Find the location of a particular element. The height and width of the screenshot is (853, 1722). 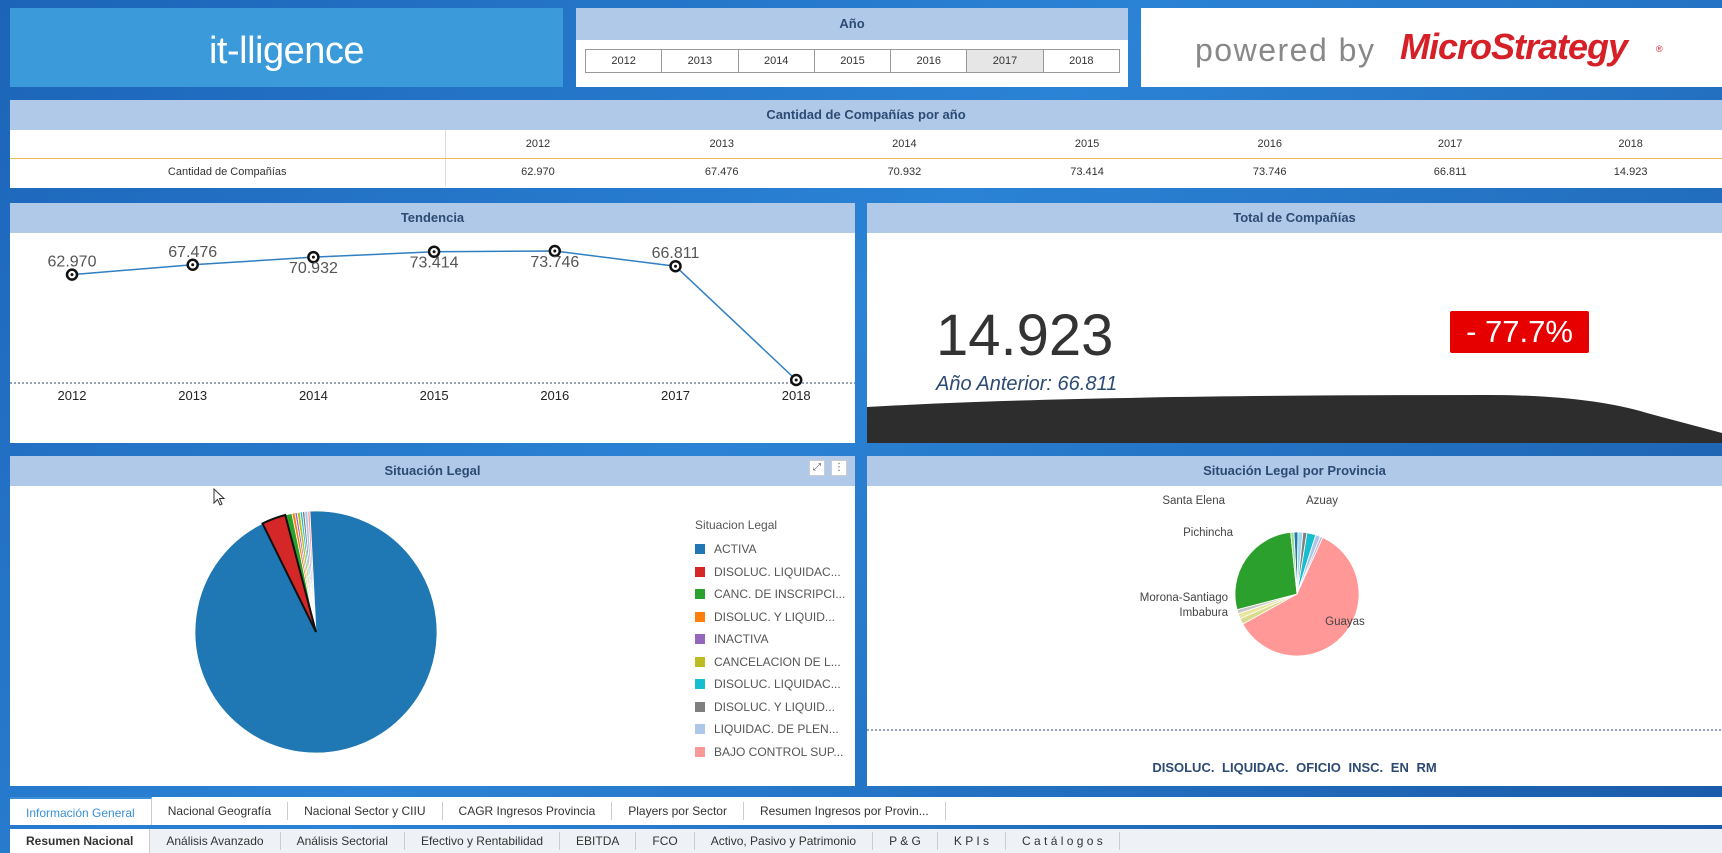

table-column-header: 2016 is located at coordinates (1270, 144).